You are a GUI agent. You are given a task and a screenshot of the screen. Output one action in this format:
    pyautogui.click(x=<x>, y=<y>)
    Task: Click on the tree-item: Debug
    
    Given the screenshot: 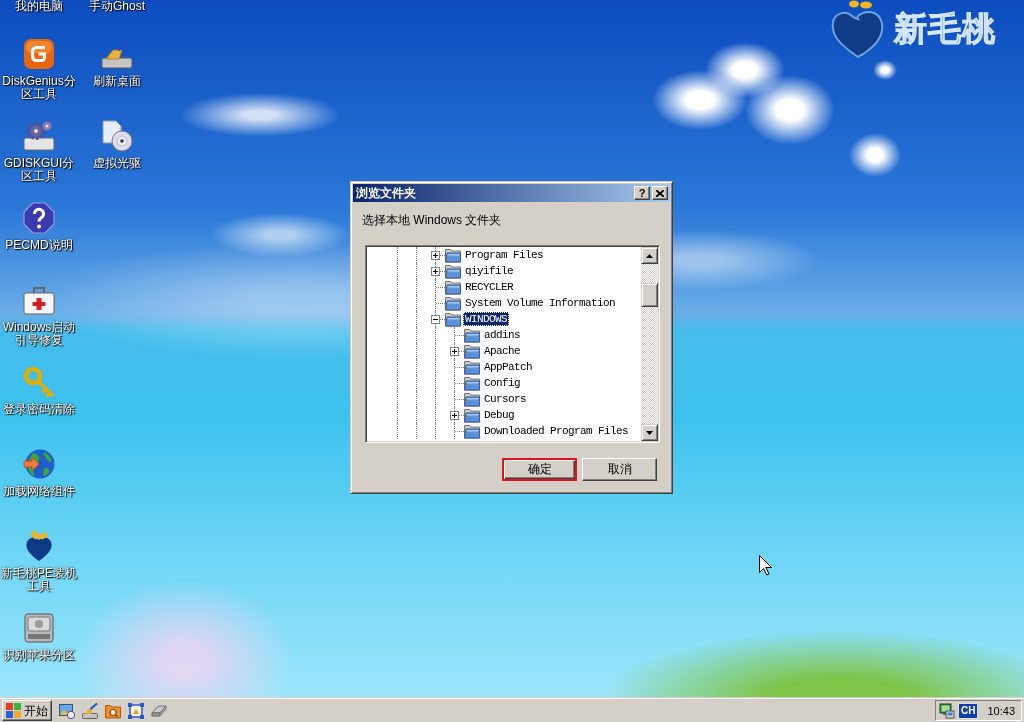 What is the action you would take?
    pyautogui.click(x=499, y=415)
    